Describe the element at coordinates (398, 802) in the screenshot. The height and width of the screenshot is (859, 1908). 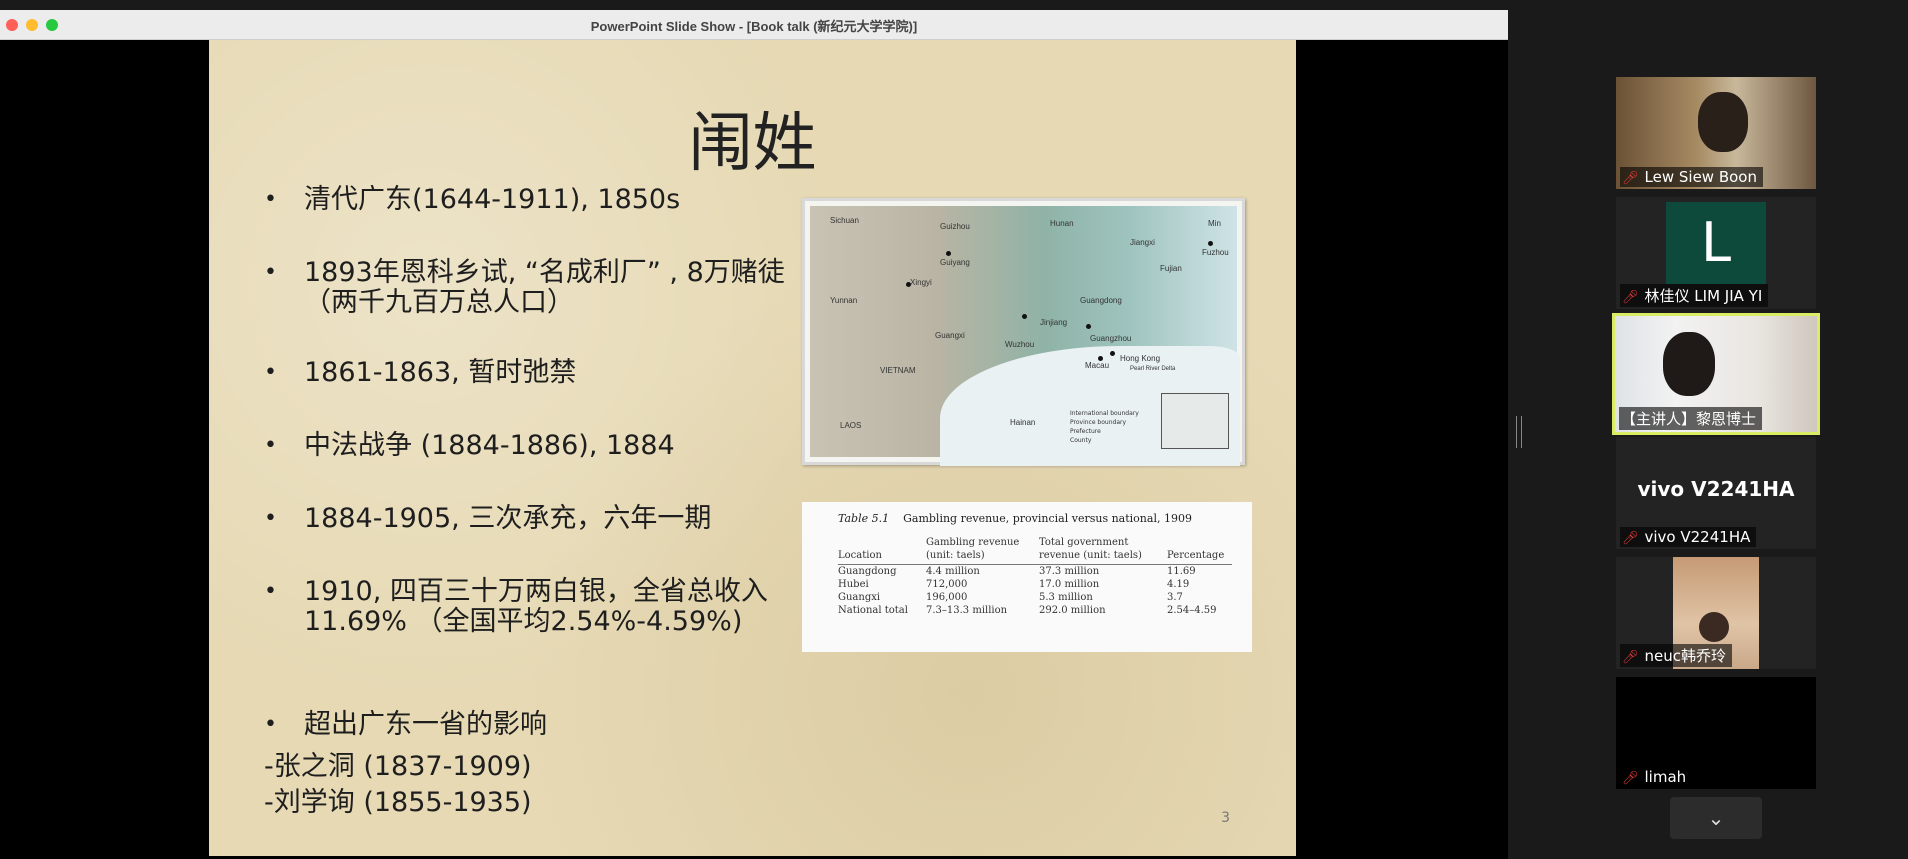
I see `sub-line: -刘学询 (1855-1935)` at that location.